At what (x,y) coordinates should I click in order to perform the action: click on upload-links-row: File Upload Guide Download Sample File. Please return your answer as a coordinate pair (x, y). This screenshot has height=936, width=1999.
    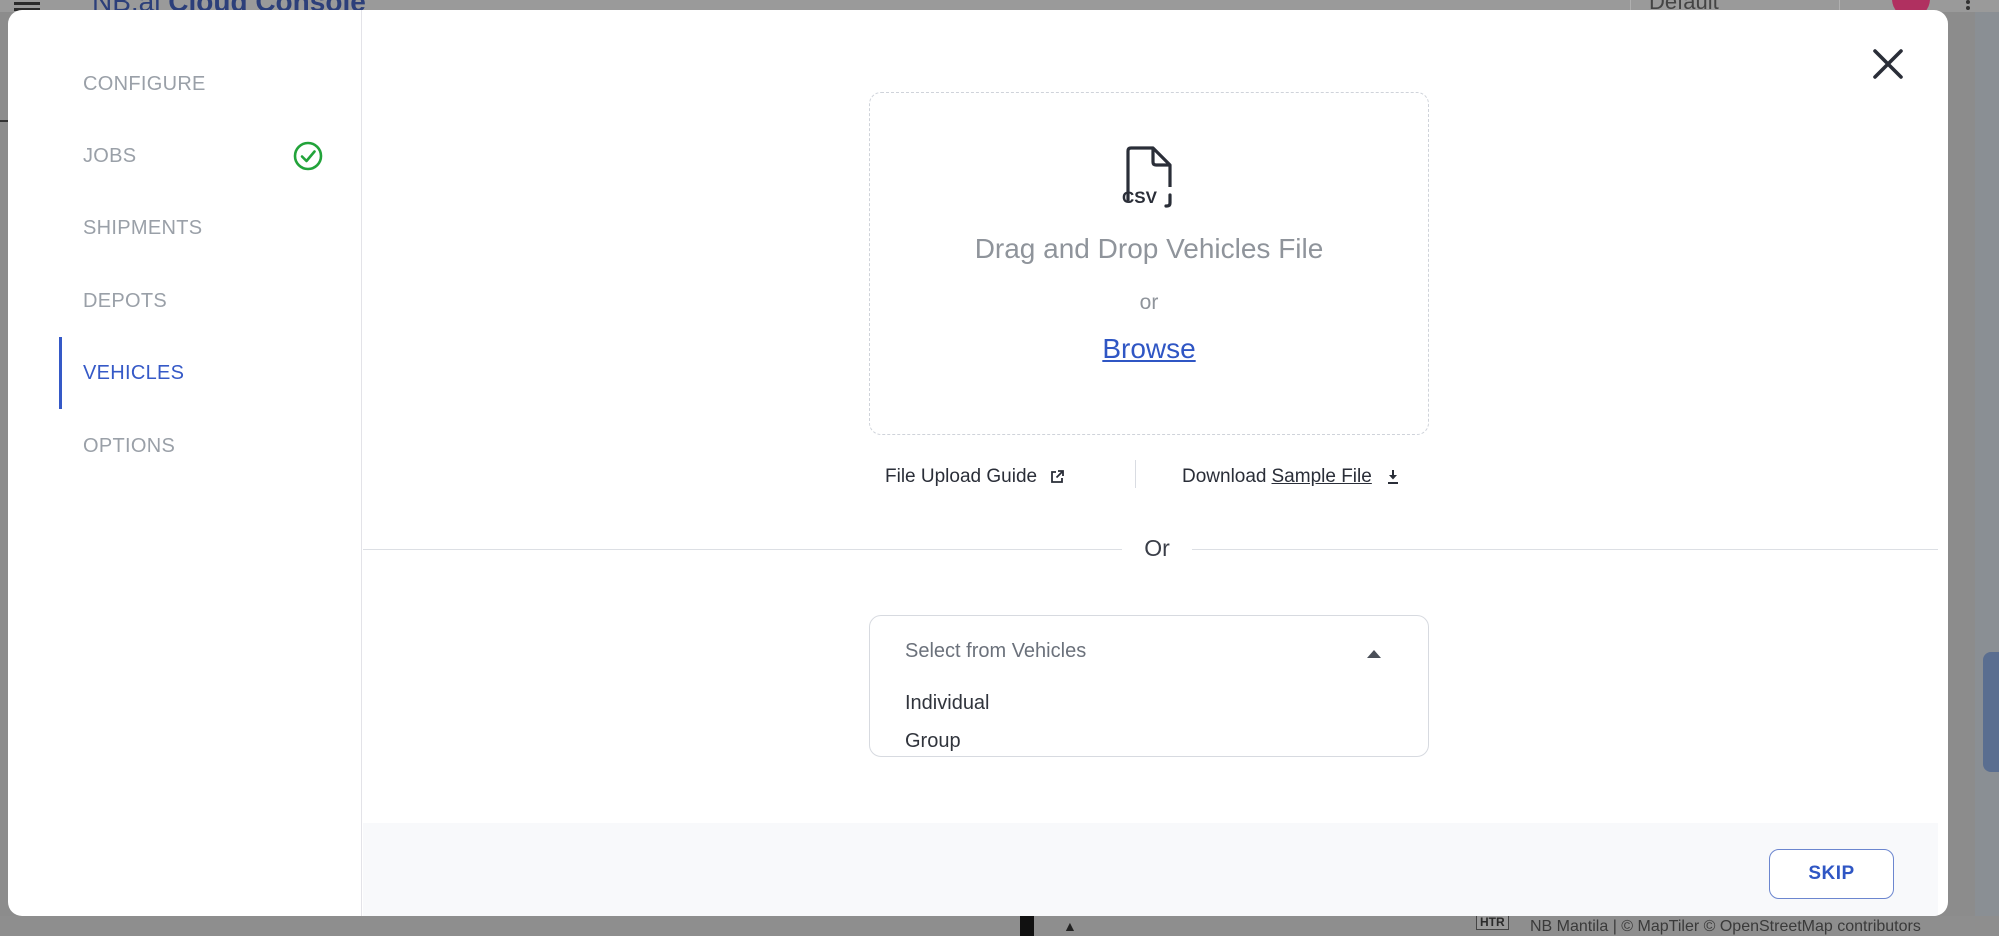
    Looking at the image, I should click on (1149, 476).